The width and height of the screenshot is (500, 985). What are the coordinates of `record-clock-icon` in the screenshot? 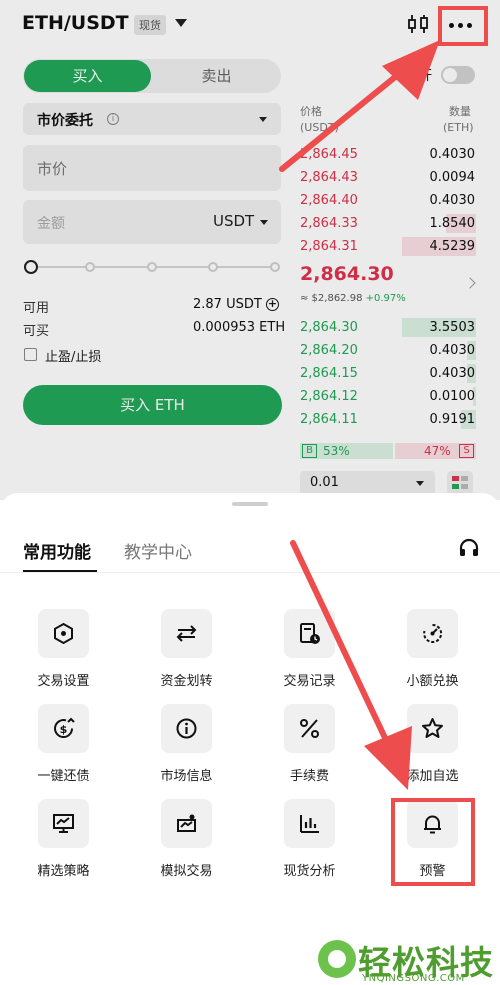 It's located at (310, 633).